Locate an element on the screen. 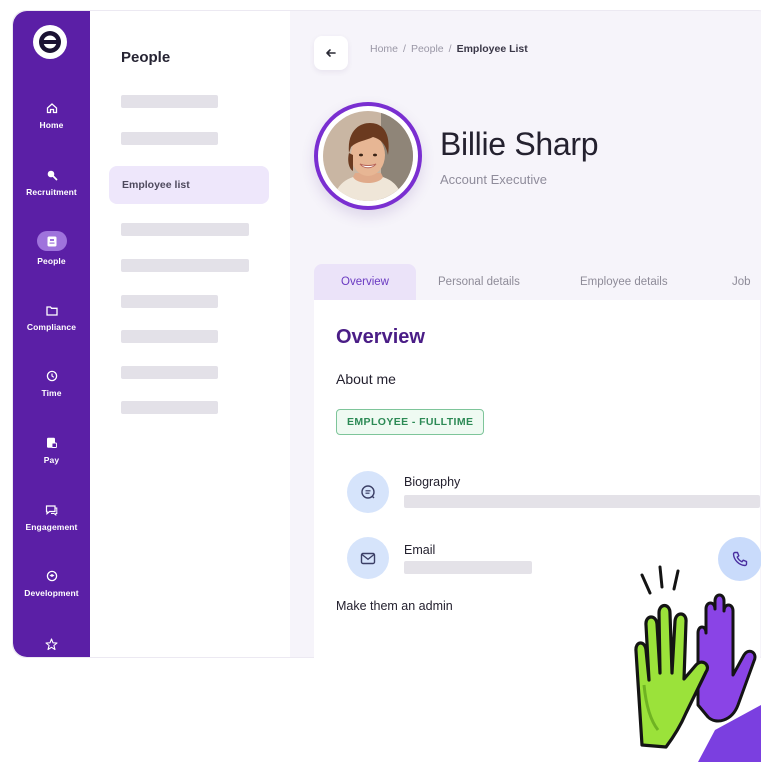 This screenshot has height=762, width=761. logo-icon is located at coordinates (50, 42).